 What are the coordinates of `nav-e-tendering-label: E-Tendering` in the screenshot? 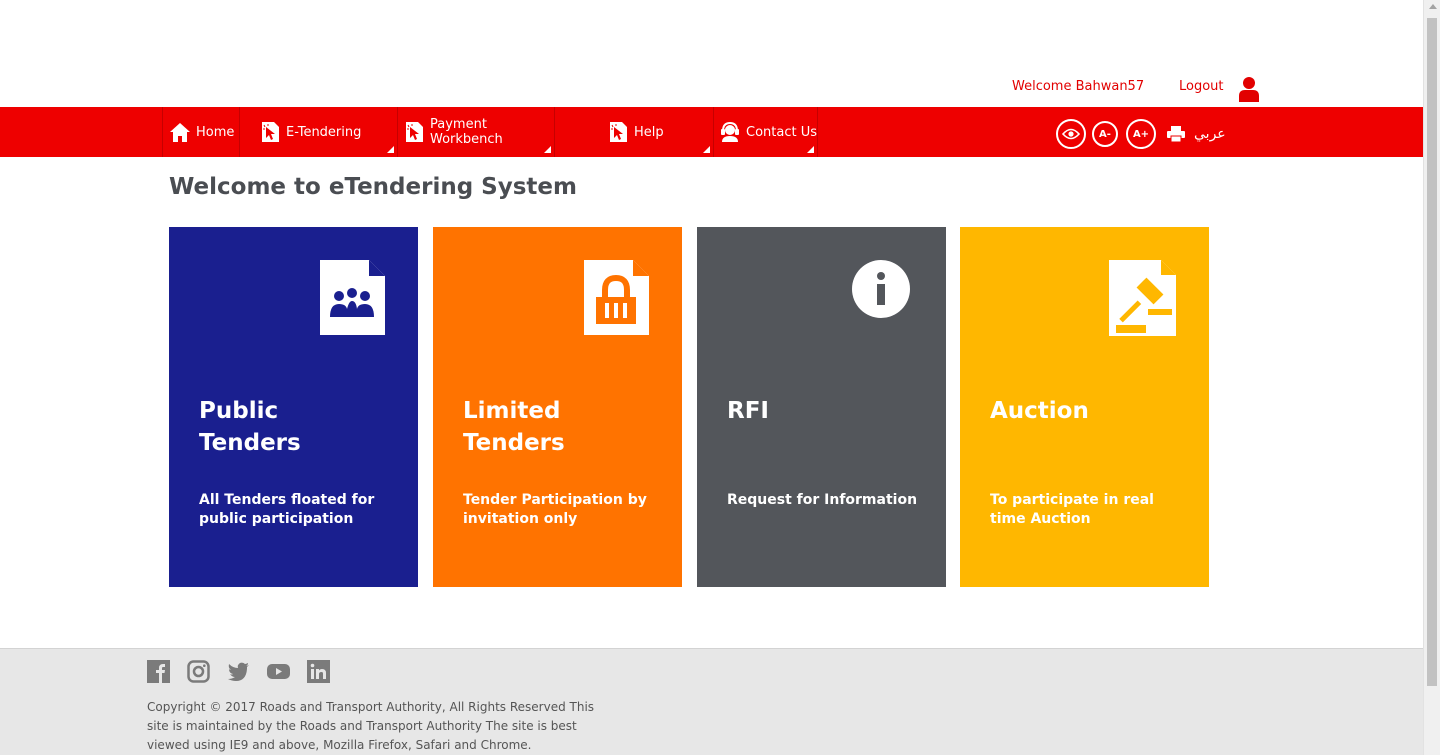 It's located at (324, 132).